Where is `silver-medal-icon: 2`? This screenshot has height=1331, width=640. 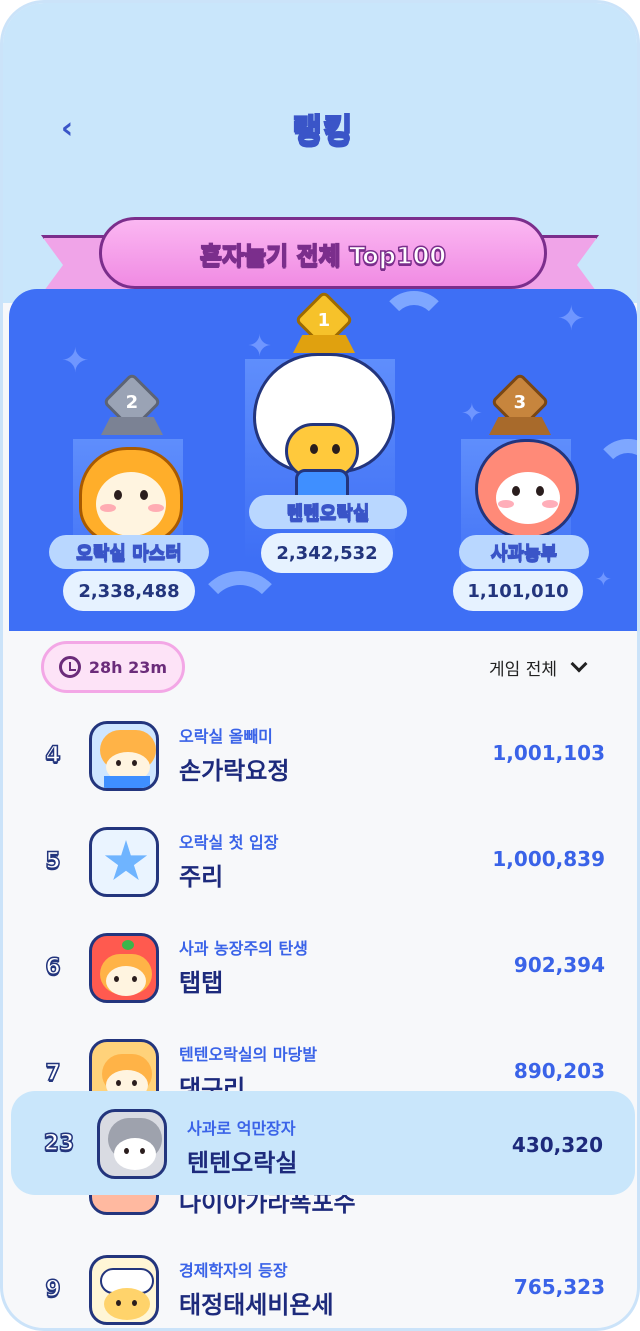
silver-medal-icon: 2 is located at coordinates (132, 404).